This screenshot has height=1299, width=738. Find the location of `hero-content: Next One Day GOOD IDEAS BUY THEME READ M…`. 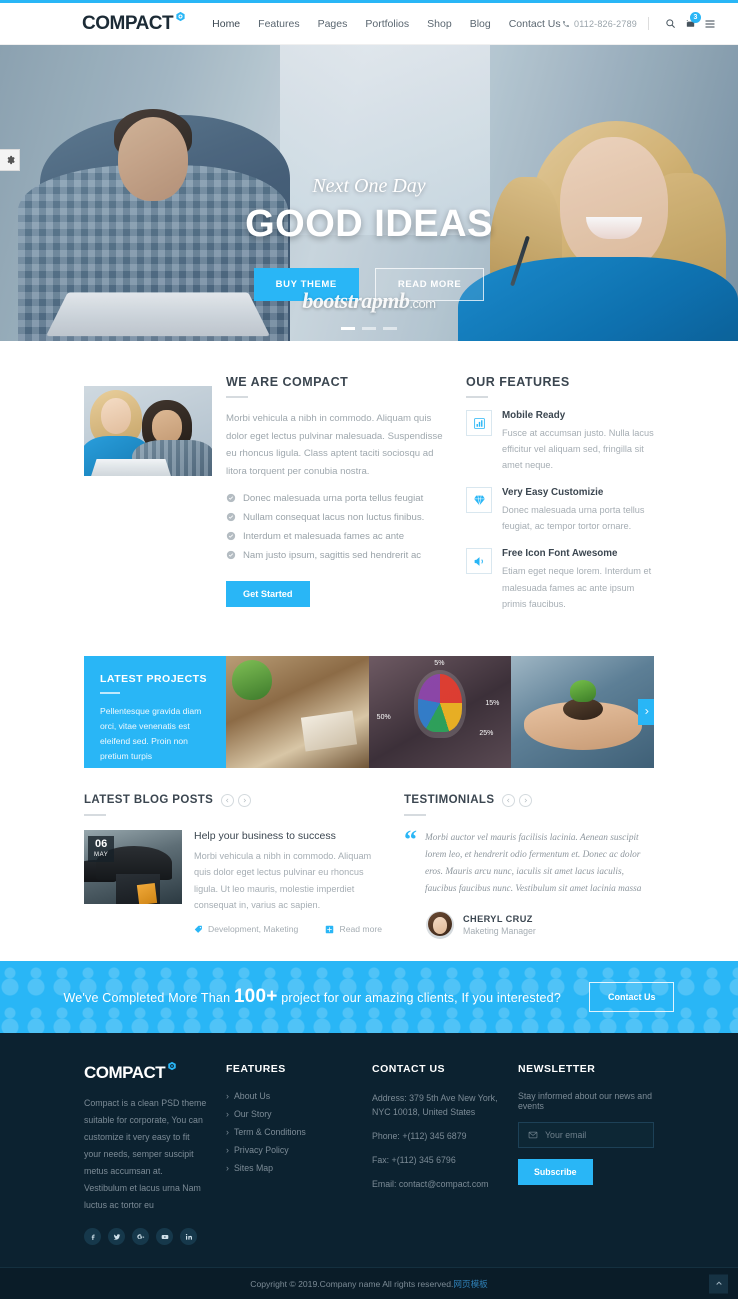

hero-content: Next One Day GOOD IDEAS BUY THEME READ M… is located at coordinates (369, 238).